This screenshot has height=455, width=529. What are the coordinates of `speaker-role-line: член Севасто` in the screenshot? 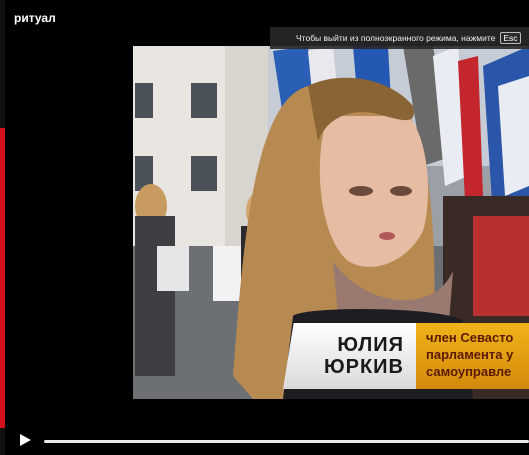 It's located at (470, 337).